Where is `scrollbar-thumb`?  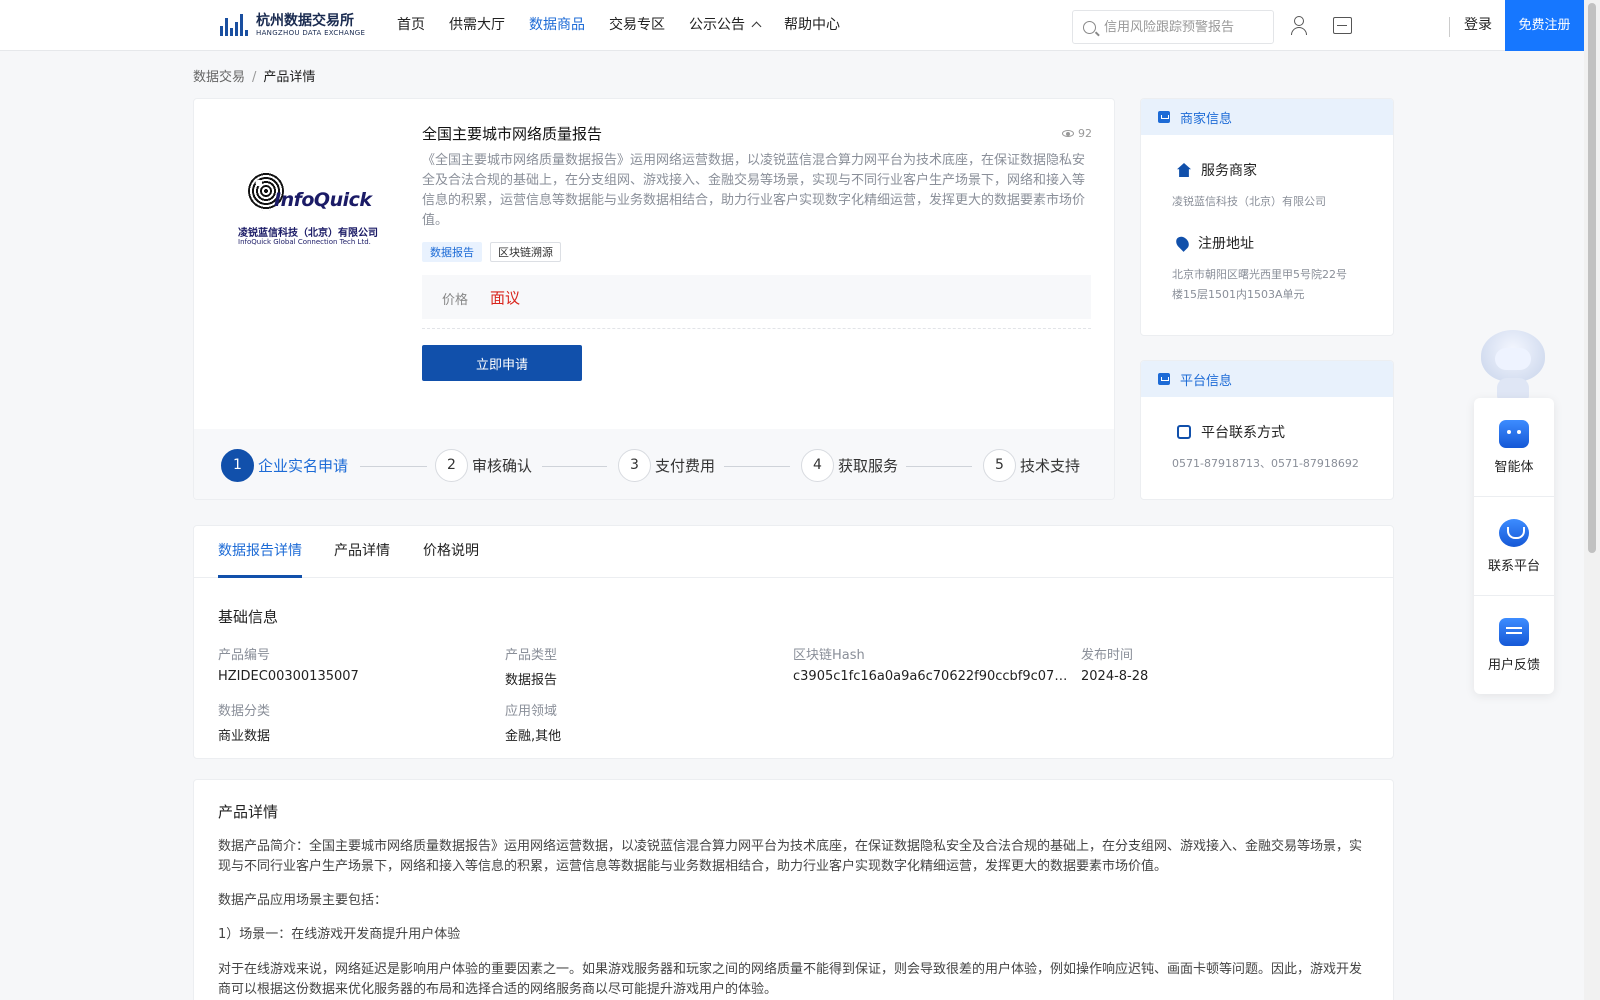 scrollbar-thumb is located at coordinates (1592, 278).